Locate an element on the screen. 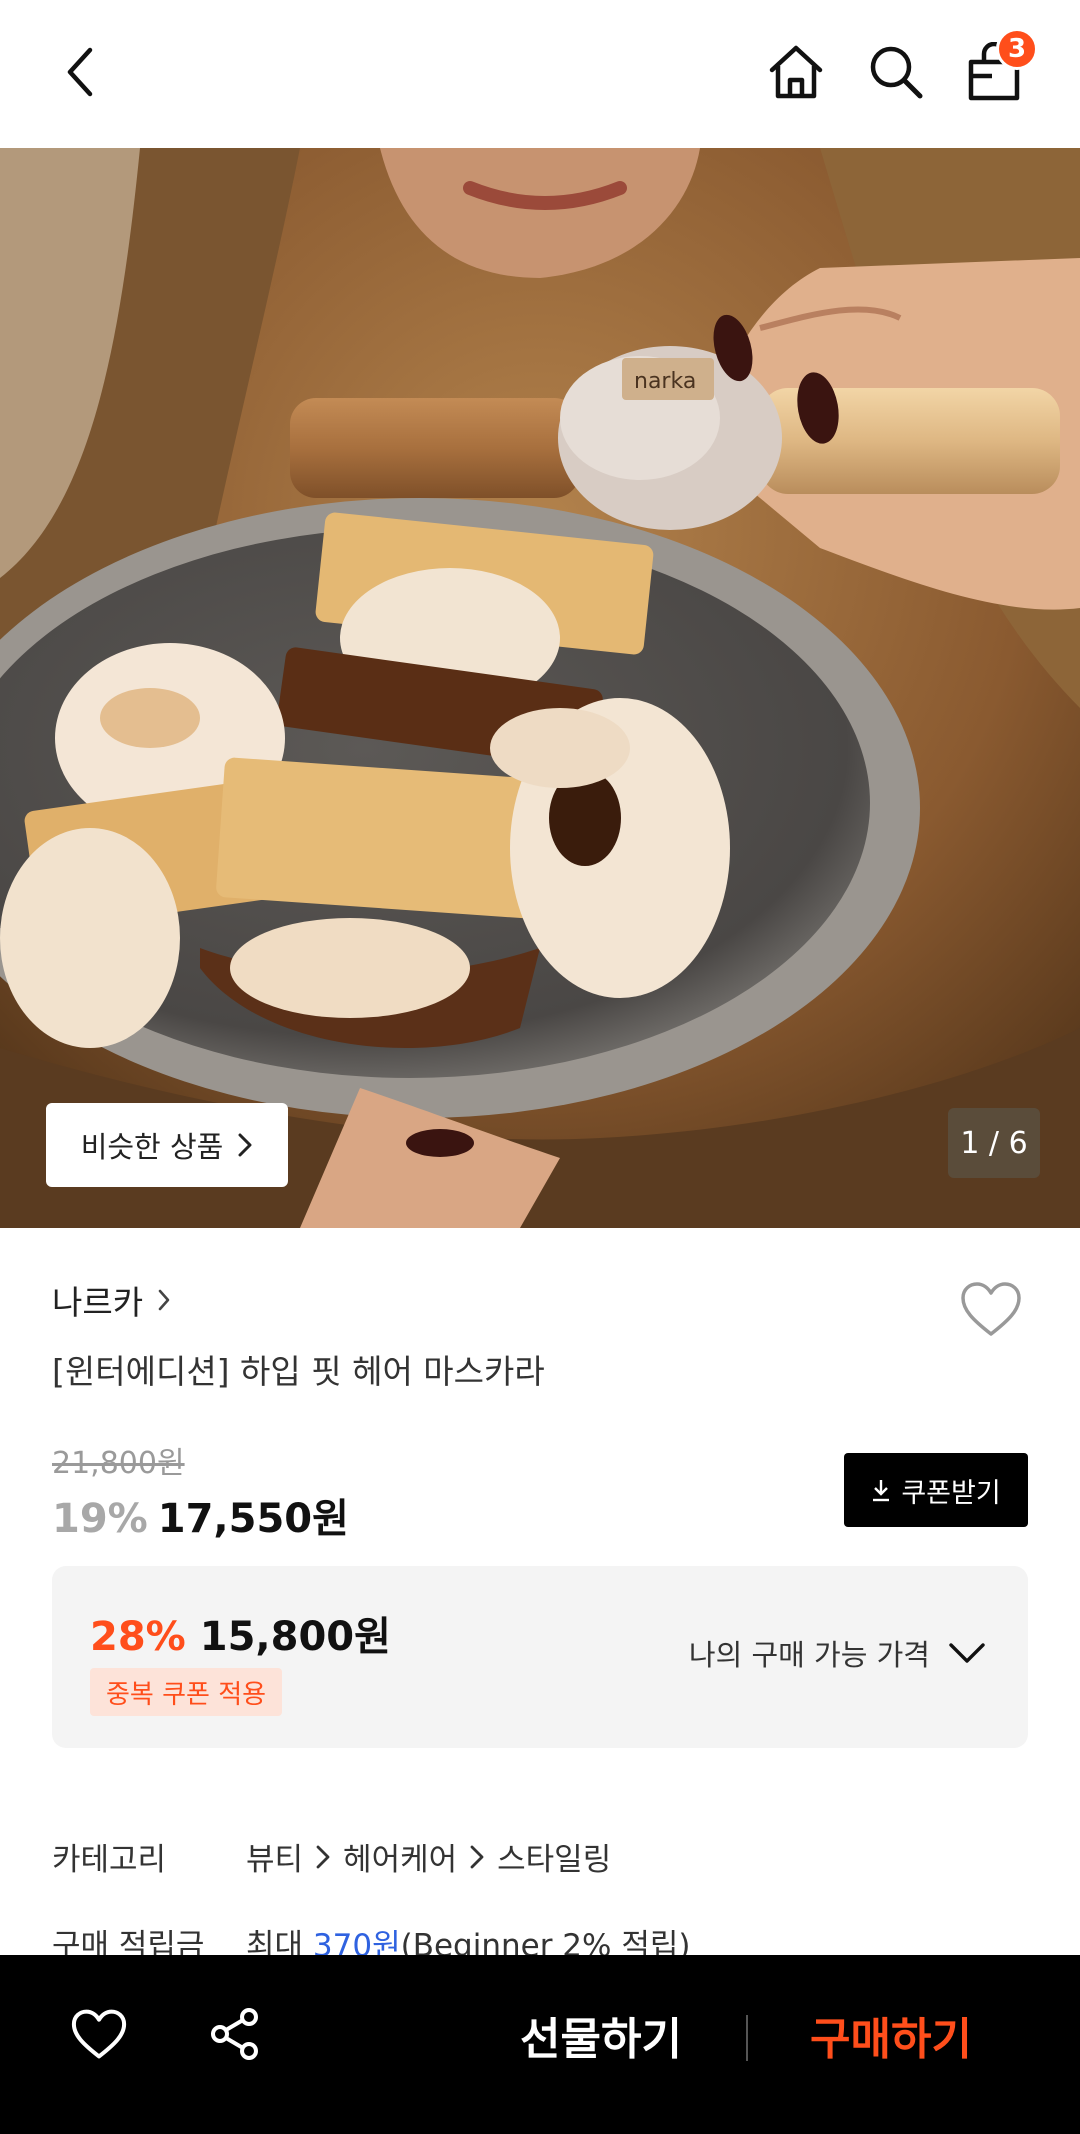 This screenshot has height=2134, width=1080. my-price-toggle: 나의 구매 가능 가격 is located at coordinates (837, 1653).